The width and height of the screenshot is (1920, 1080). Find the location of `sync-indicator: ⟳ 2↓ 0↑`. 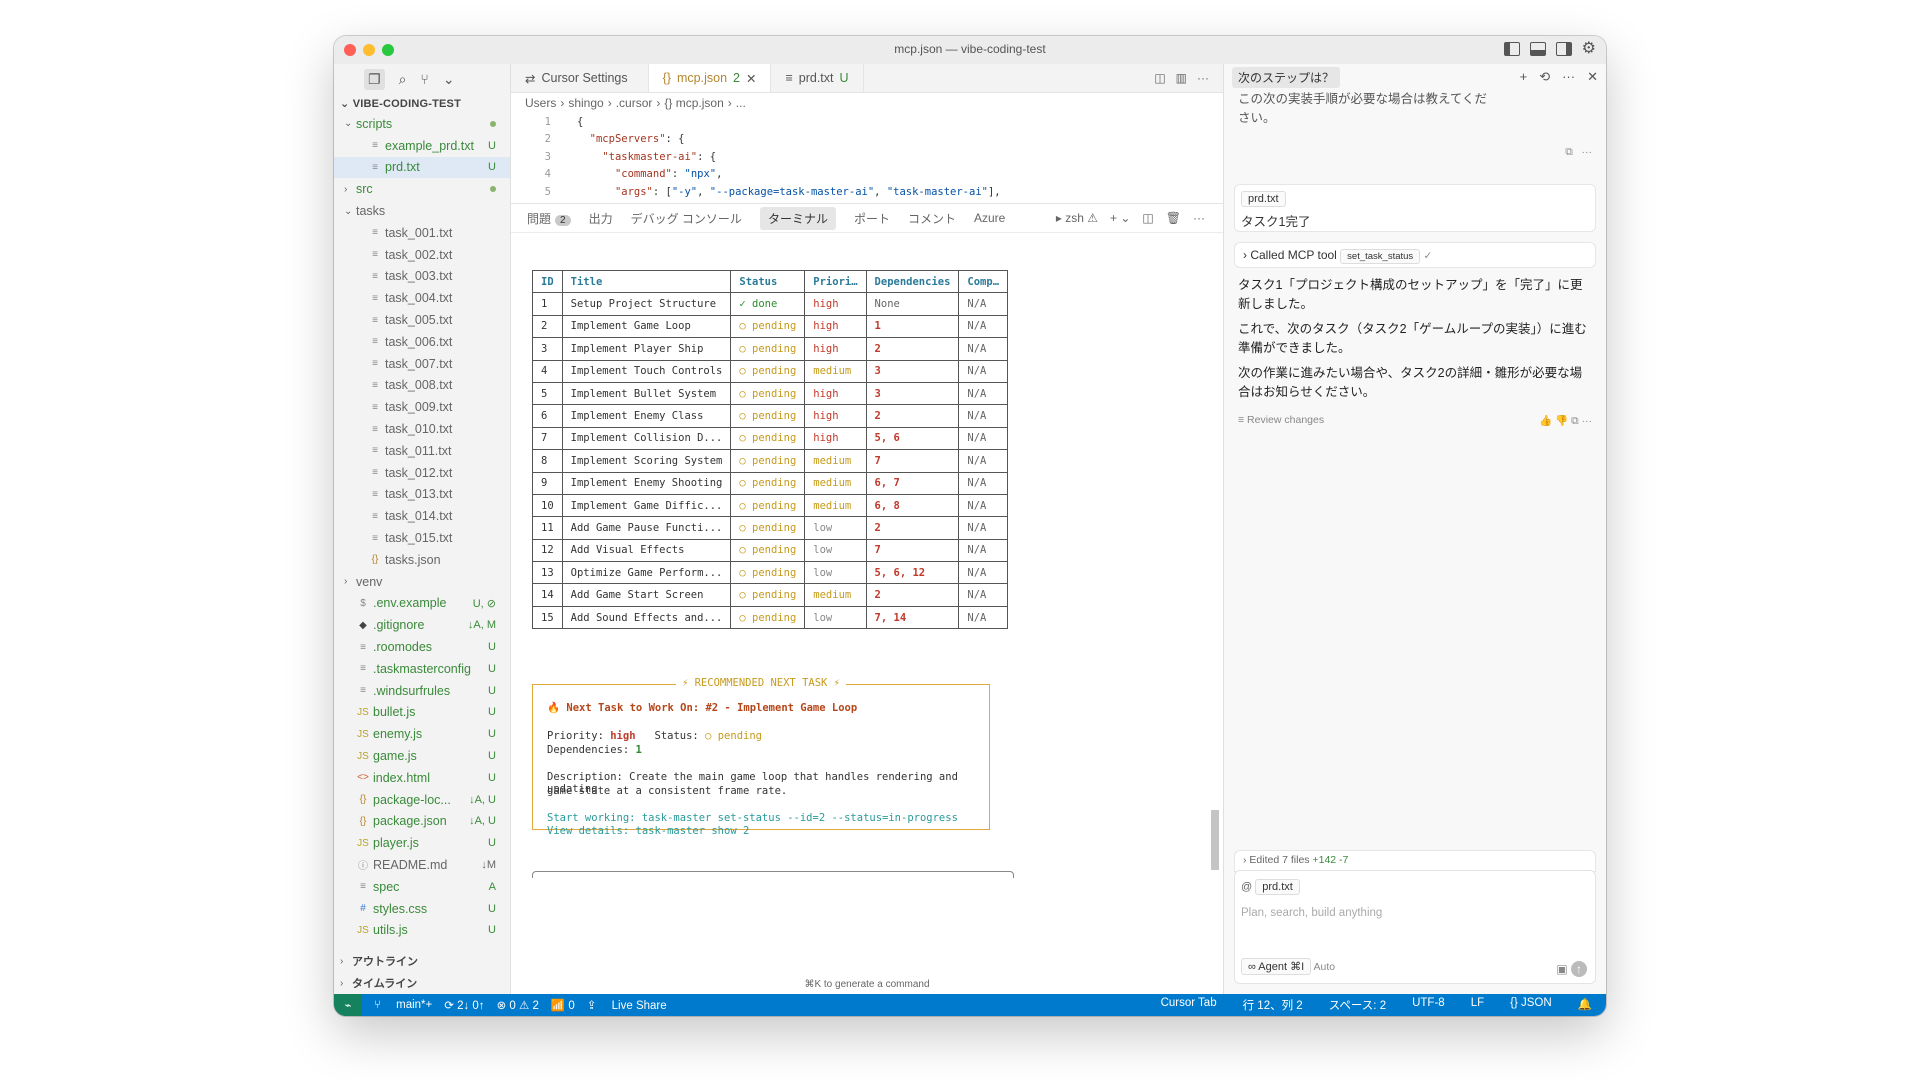

sync-indicator: ⟳ 2↓ 0↑ is located at coordinates (464, 1005).